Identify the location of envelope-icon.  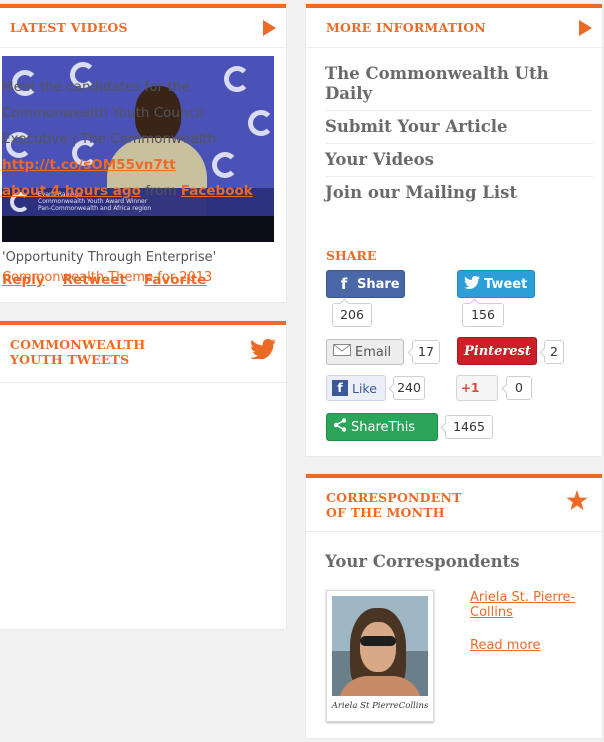
(344, 352).